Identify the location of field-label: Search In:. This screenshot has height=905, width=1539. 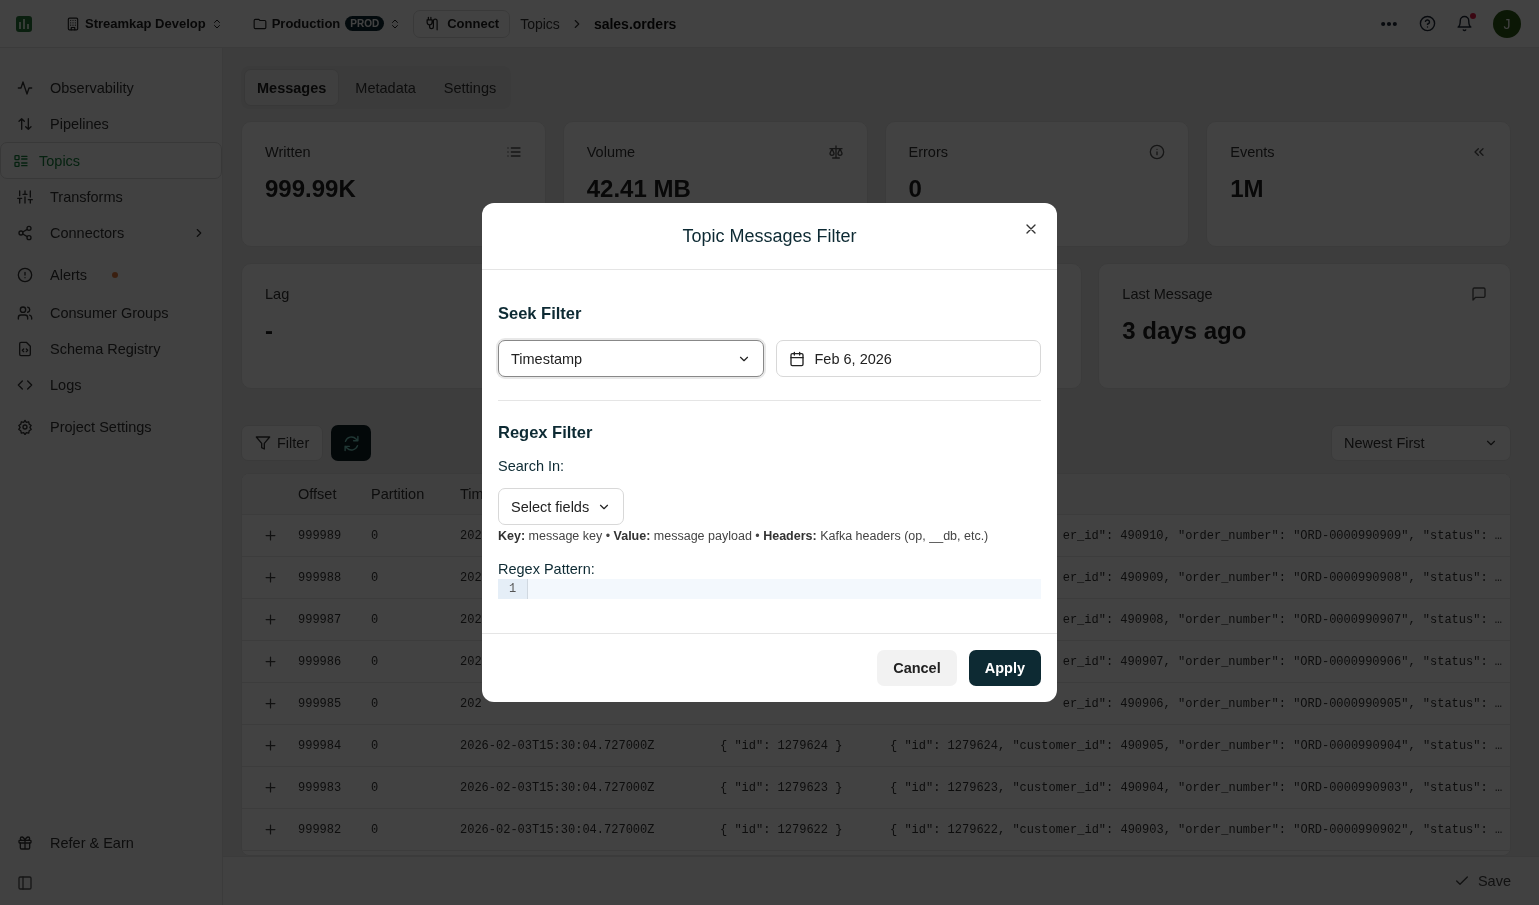
(532, 466).